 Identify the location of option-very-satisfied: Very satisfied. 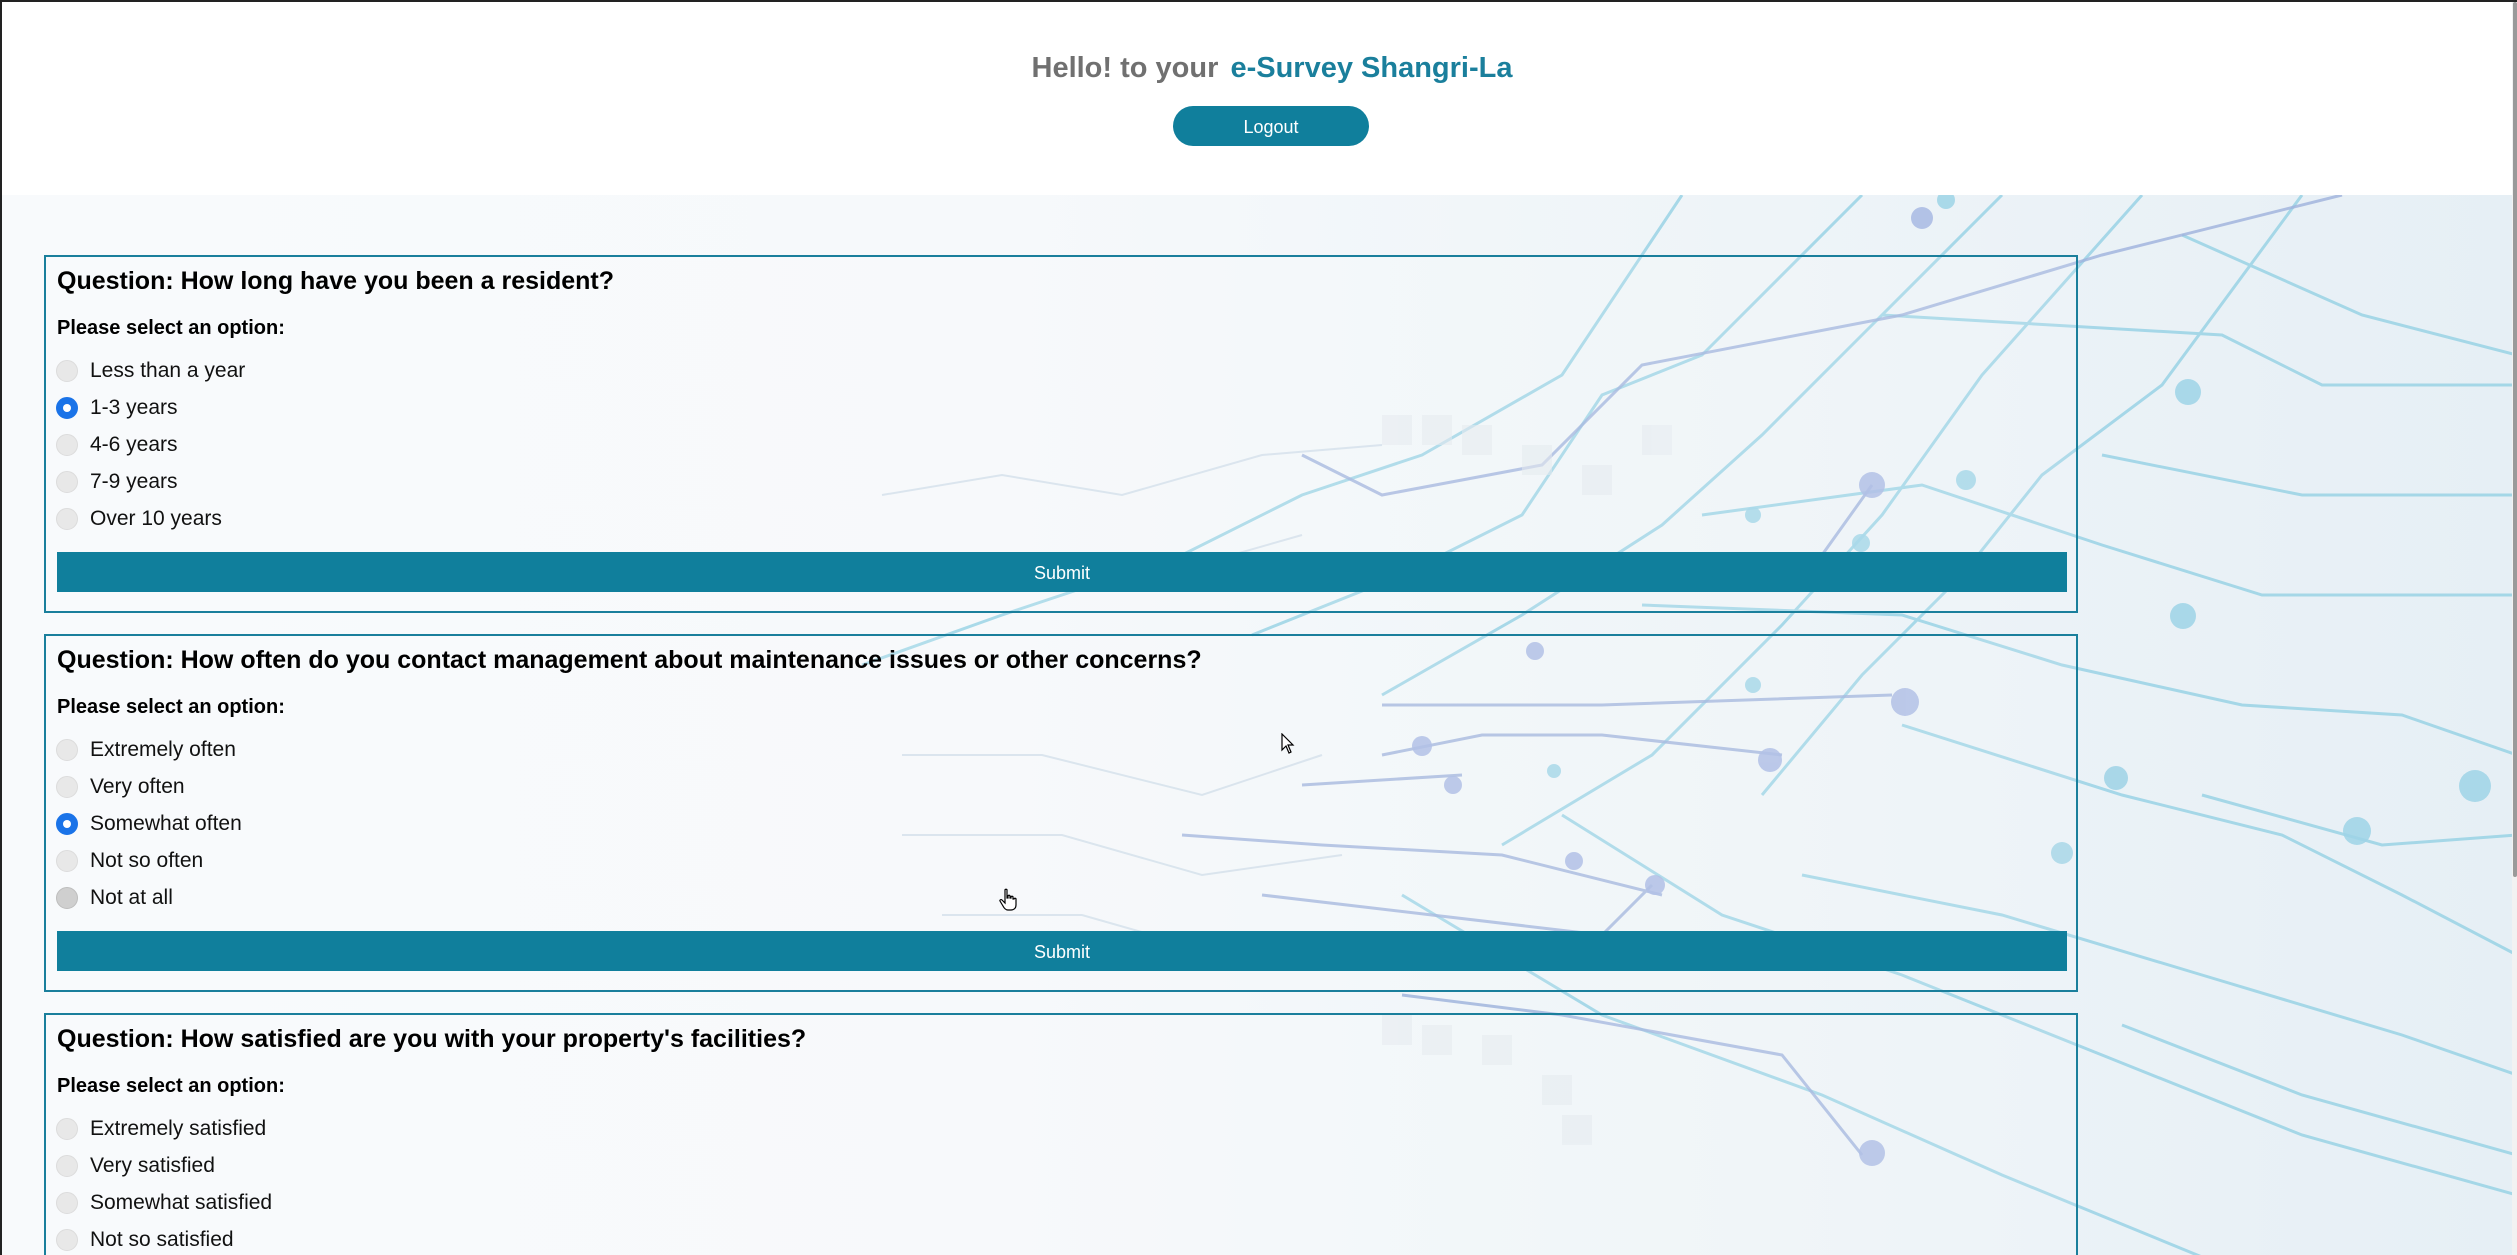
(135, 1166).